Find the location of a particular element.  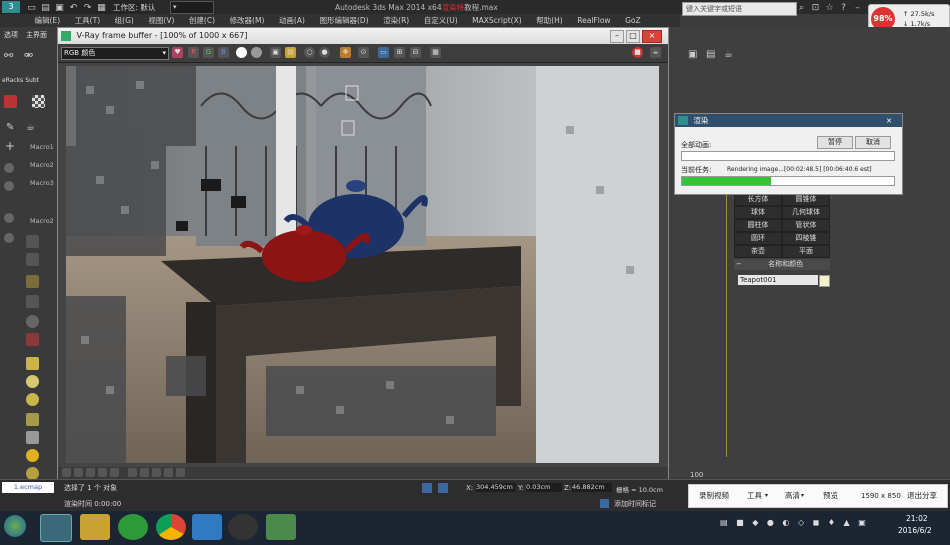

menu-maxscript: MAXScript(X) is located at coordinates (496, 20).